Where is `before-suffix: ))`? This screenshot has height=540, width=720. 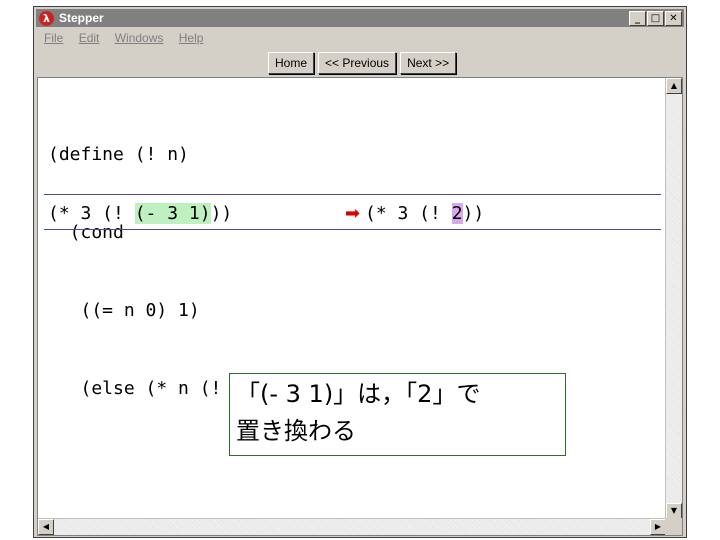 before-suffix: )) is located at coordinates (221, 213).